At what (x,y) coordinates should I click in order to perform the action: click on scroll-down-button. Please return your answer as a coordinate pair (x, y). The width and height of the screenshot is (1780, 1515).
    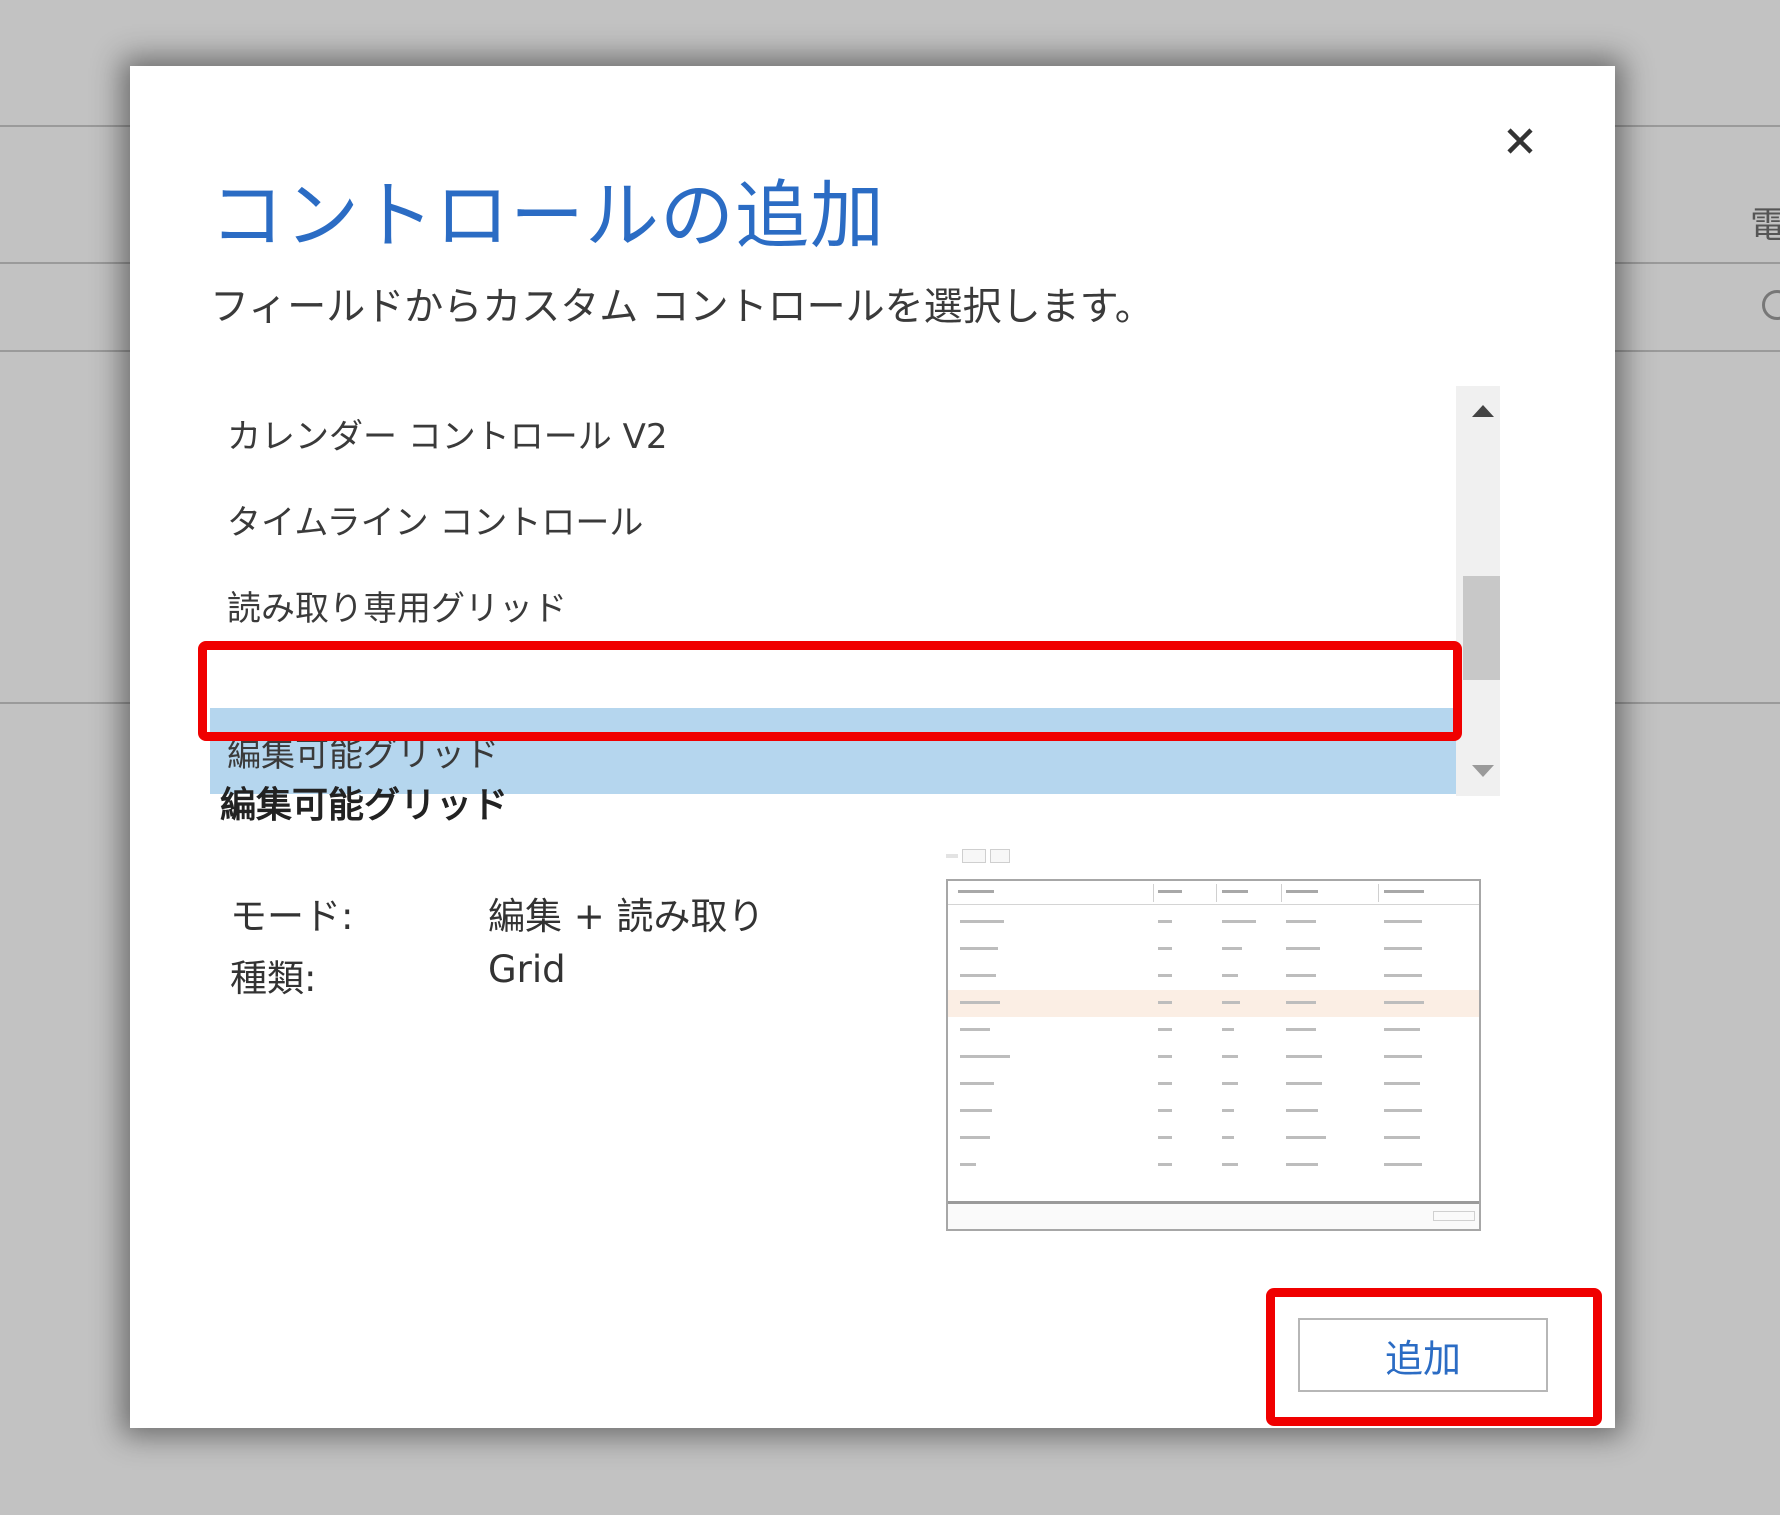
    Looking at the image, I should click on (1478, 771).